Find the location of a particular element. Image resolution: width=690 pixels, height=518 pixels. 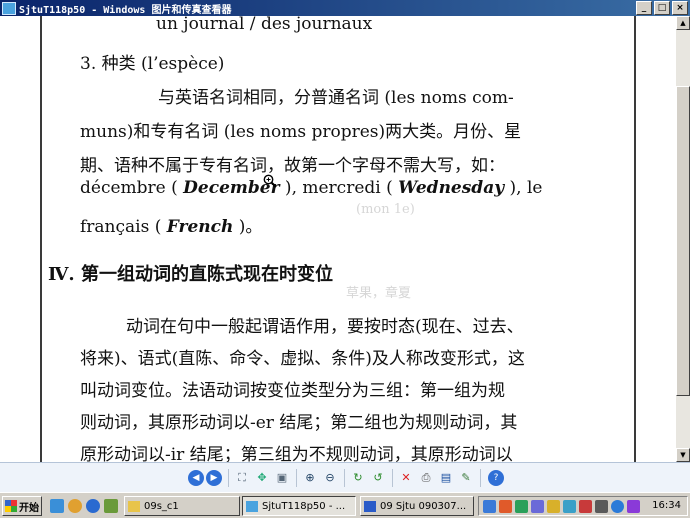

text-line: 动词在句中一般起谓语作用，要按时态(现在、过去、 is located at coordinates (325, 327).